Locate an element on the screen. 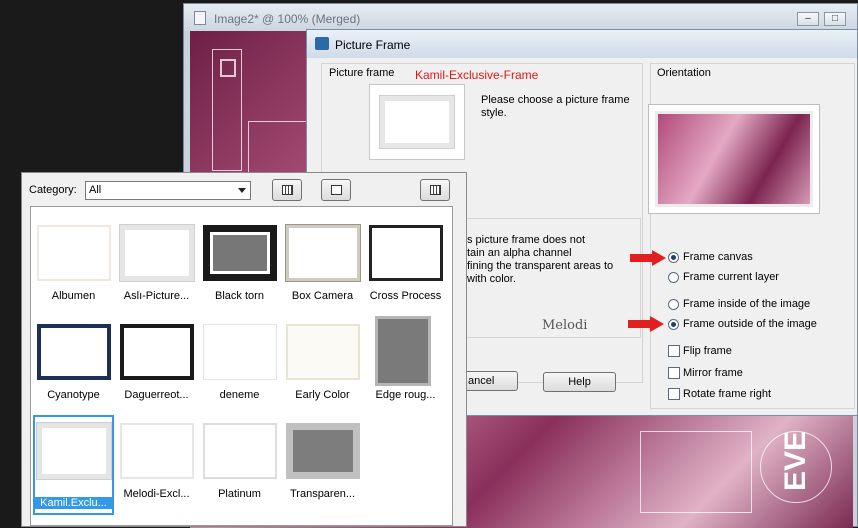 This screenshot has height=528, width=858. rotate-frame-right-checkbox is located at coordinates (674, 394).